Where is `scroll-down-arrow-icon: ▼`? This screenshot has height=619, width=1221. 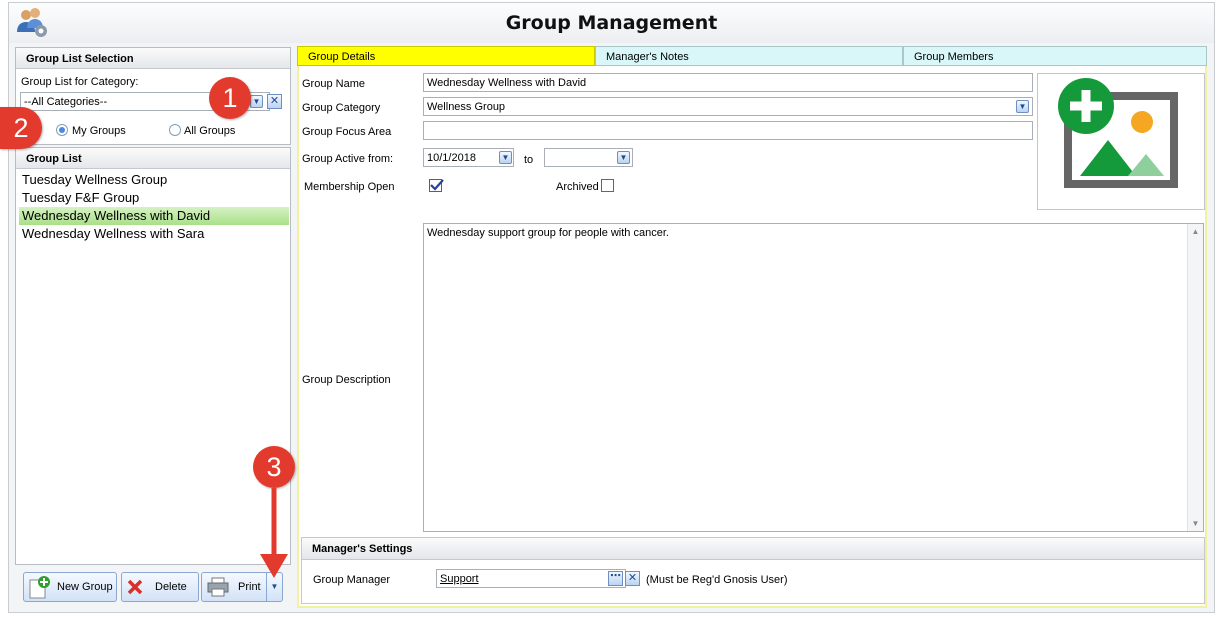
scroll-down-arrow-icon: ▼ is located at coordinates (1195, 523).